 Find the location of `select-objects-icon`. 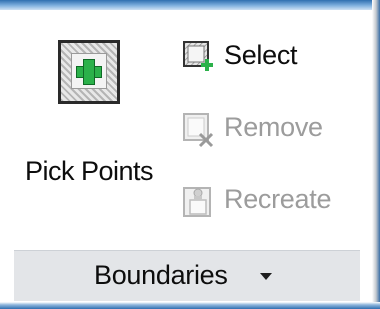

select-objects-icon is located at coordinates (198, 56).